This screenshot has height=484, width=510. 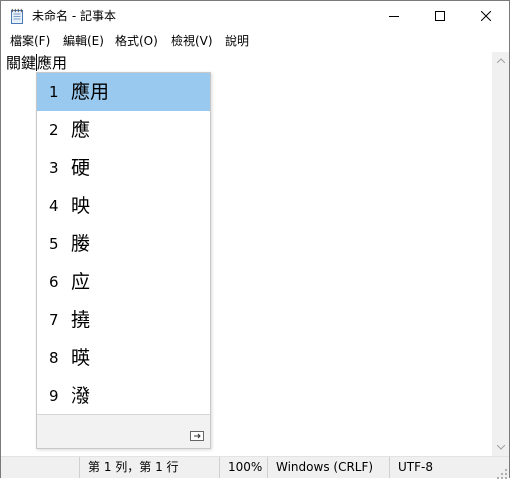 I want to click on candidate-number: 2, so click(x=54, y=130).